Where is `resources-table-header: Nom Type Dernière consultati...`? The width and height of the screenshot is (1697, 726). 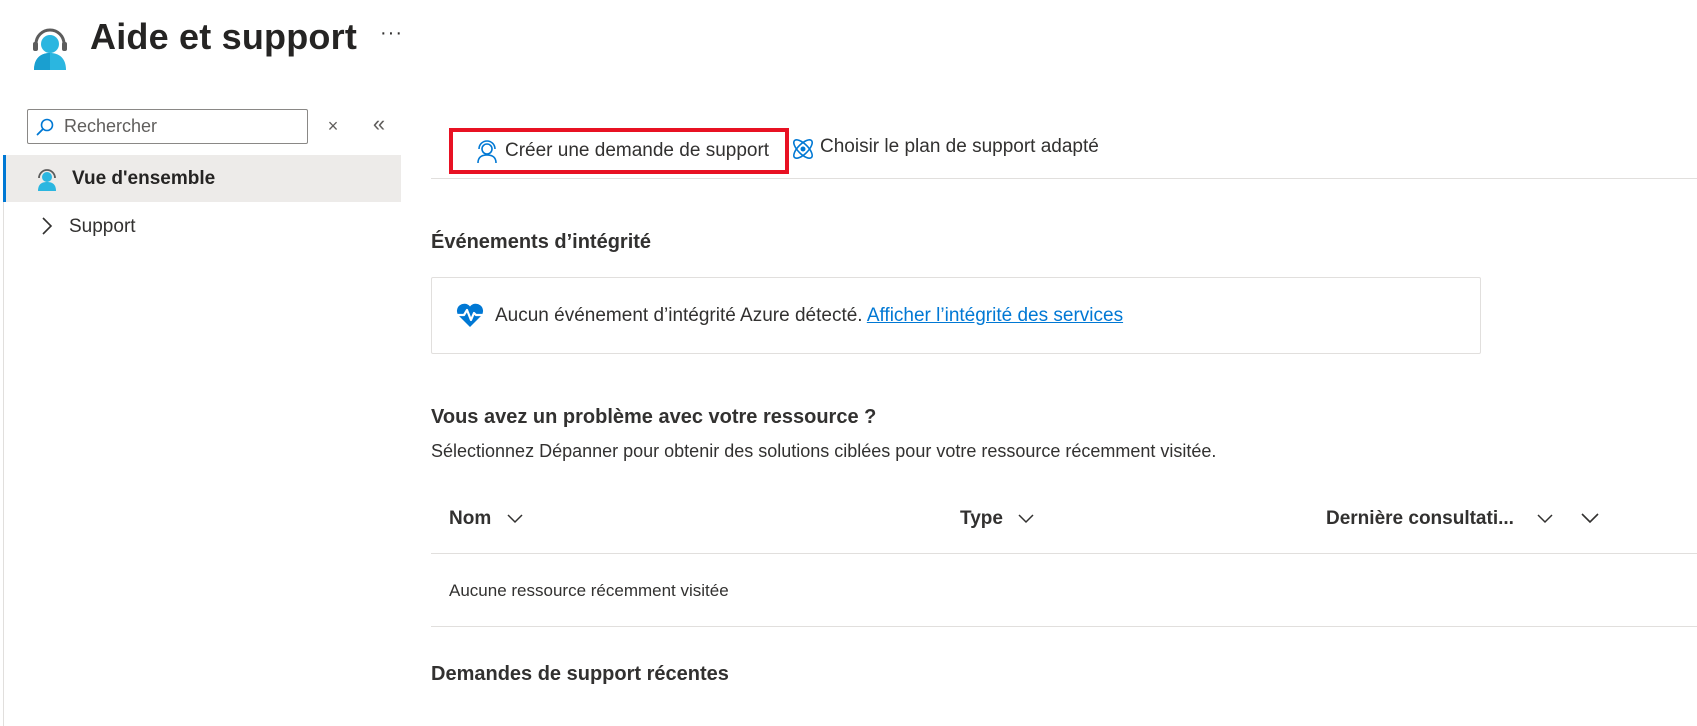
resources-table-header: Nom Type Dernière consultati... is located at coordinates (1064, 527).